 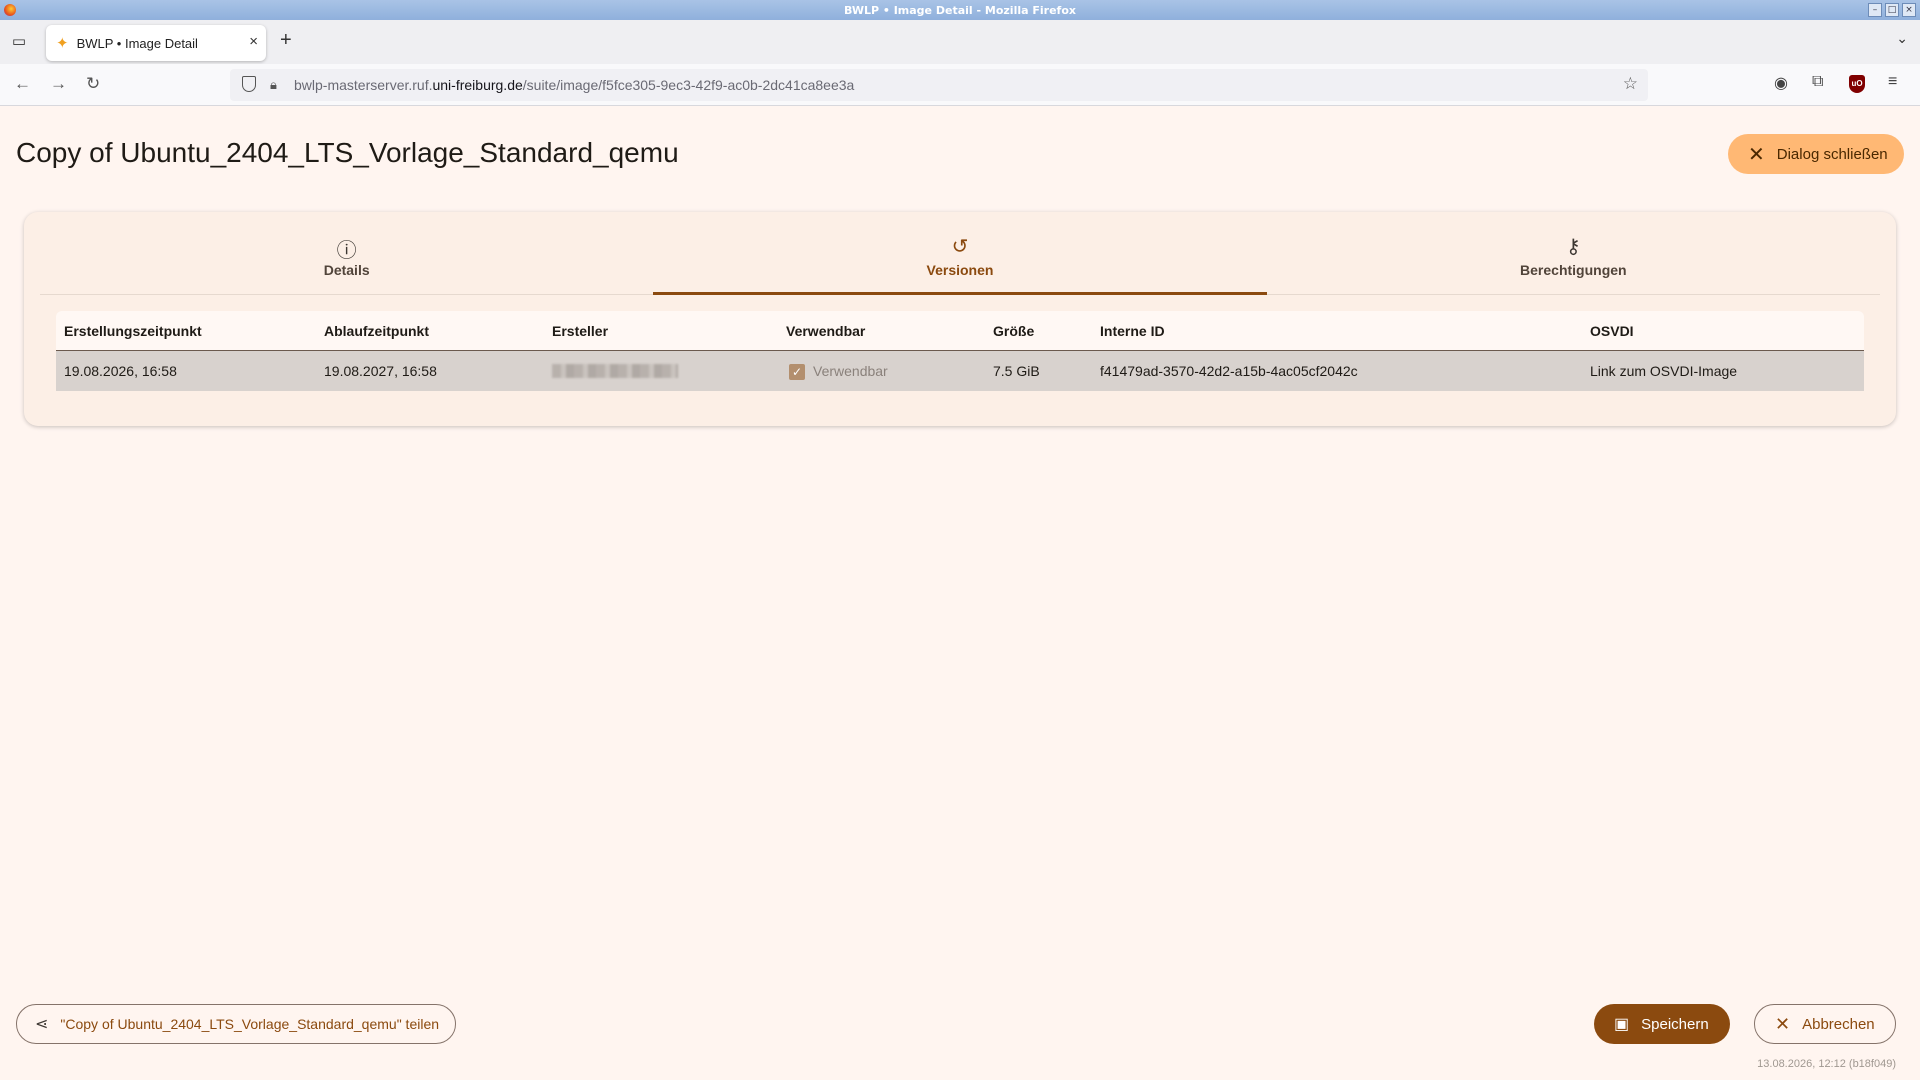 What do you see at coordinates (1663, 371) in the screenshot?
I see `osvdi-link: Link zum OSVDI-Image` at bounding box center [1663, 371].